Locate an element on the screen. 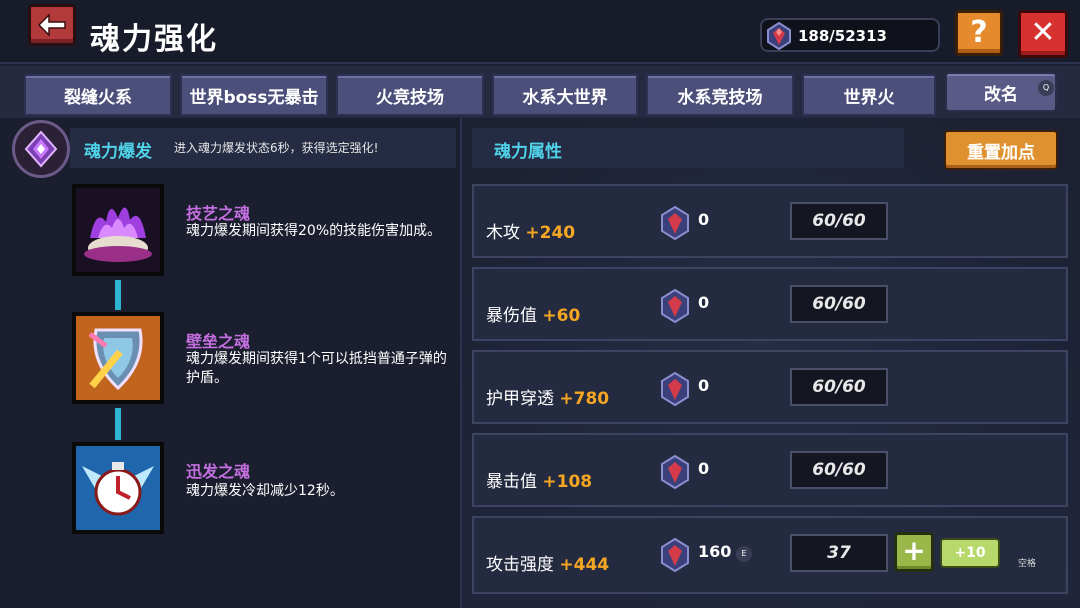 The height and width of the screenshot is (608, 1080). skill-icon-bulwark is located at coordinates (118, 358).